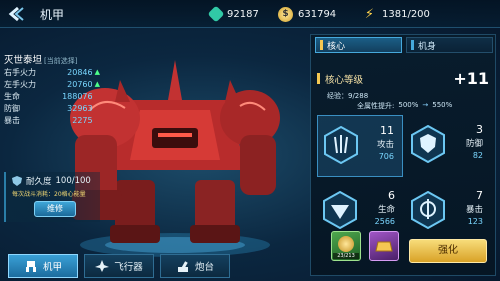 The image size is (500, 281). I want to click on upgrade-button: 强化, so click(448, 251).